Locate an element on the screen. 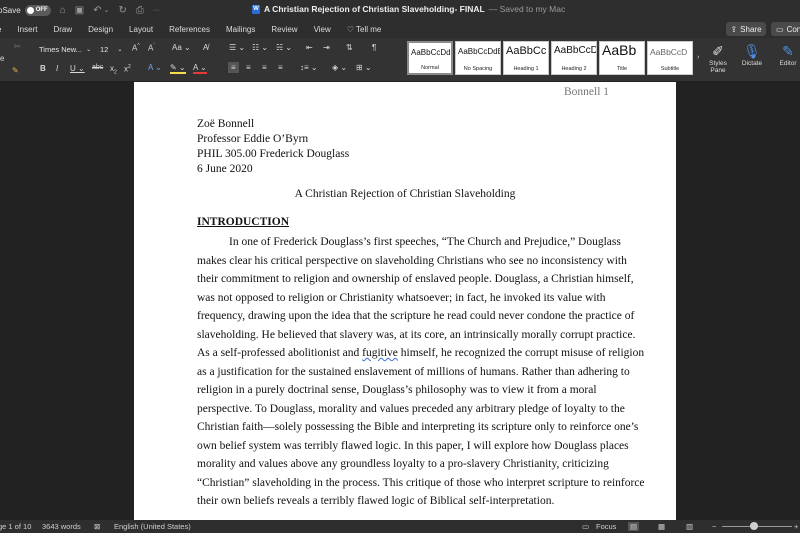  tab-references: References is located at coordinates (189, 29).